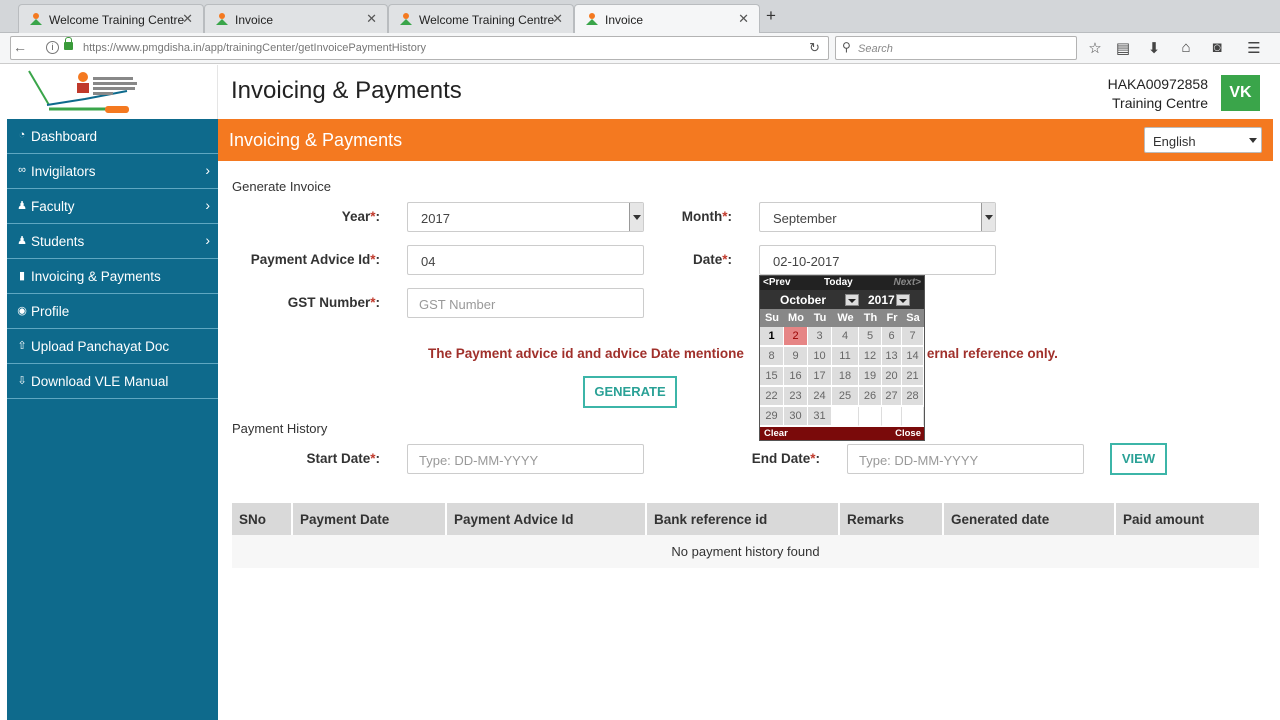 The width and height of the screenshot is (1280, 720). I want to click on calendar-day: 22, so click(772, 396).